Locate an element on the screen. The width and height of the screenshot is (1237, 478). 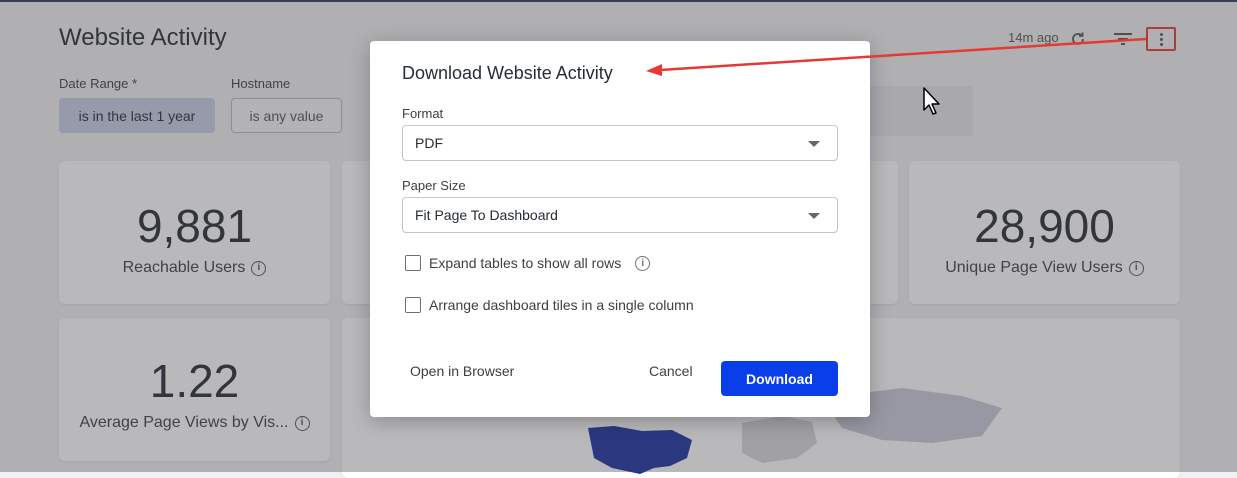
annotation-arrow is located at coordinates (896, 56).